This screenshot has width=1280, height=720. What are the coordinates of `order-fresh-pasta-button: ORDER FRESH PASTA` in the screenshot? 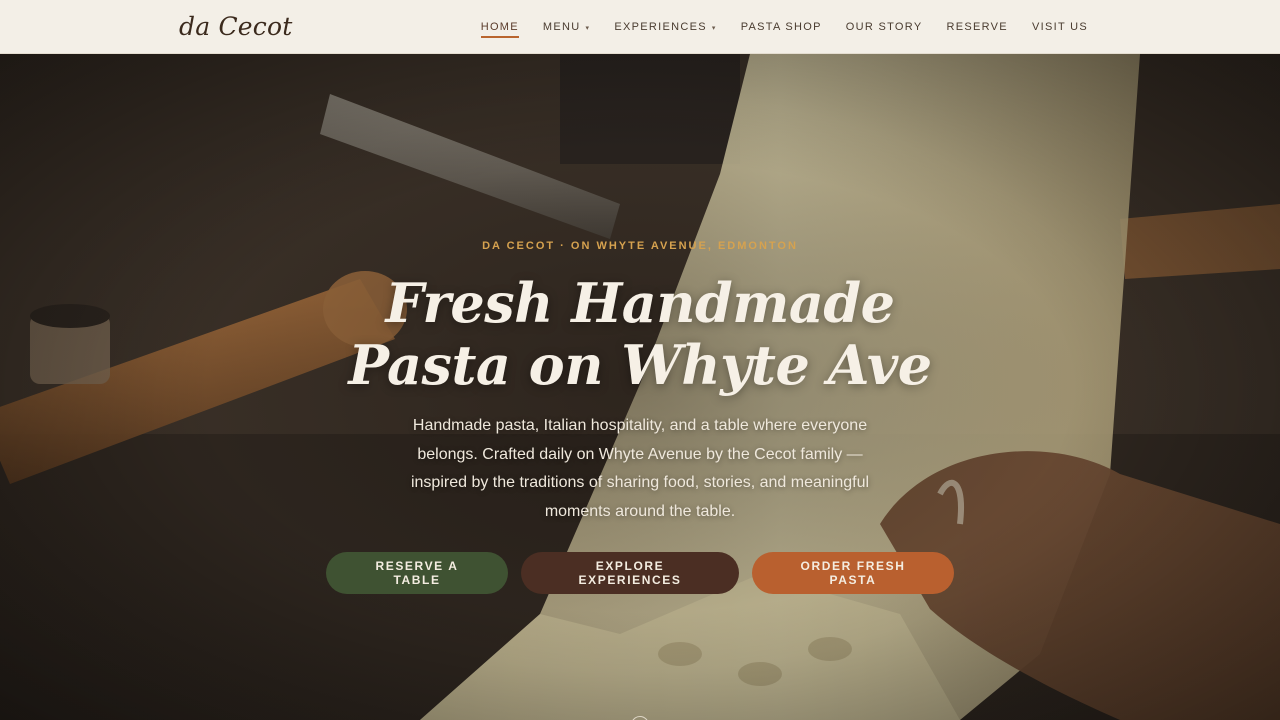 It's located at (853, 573).